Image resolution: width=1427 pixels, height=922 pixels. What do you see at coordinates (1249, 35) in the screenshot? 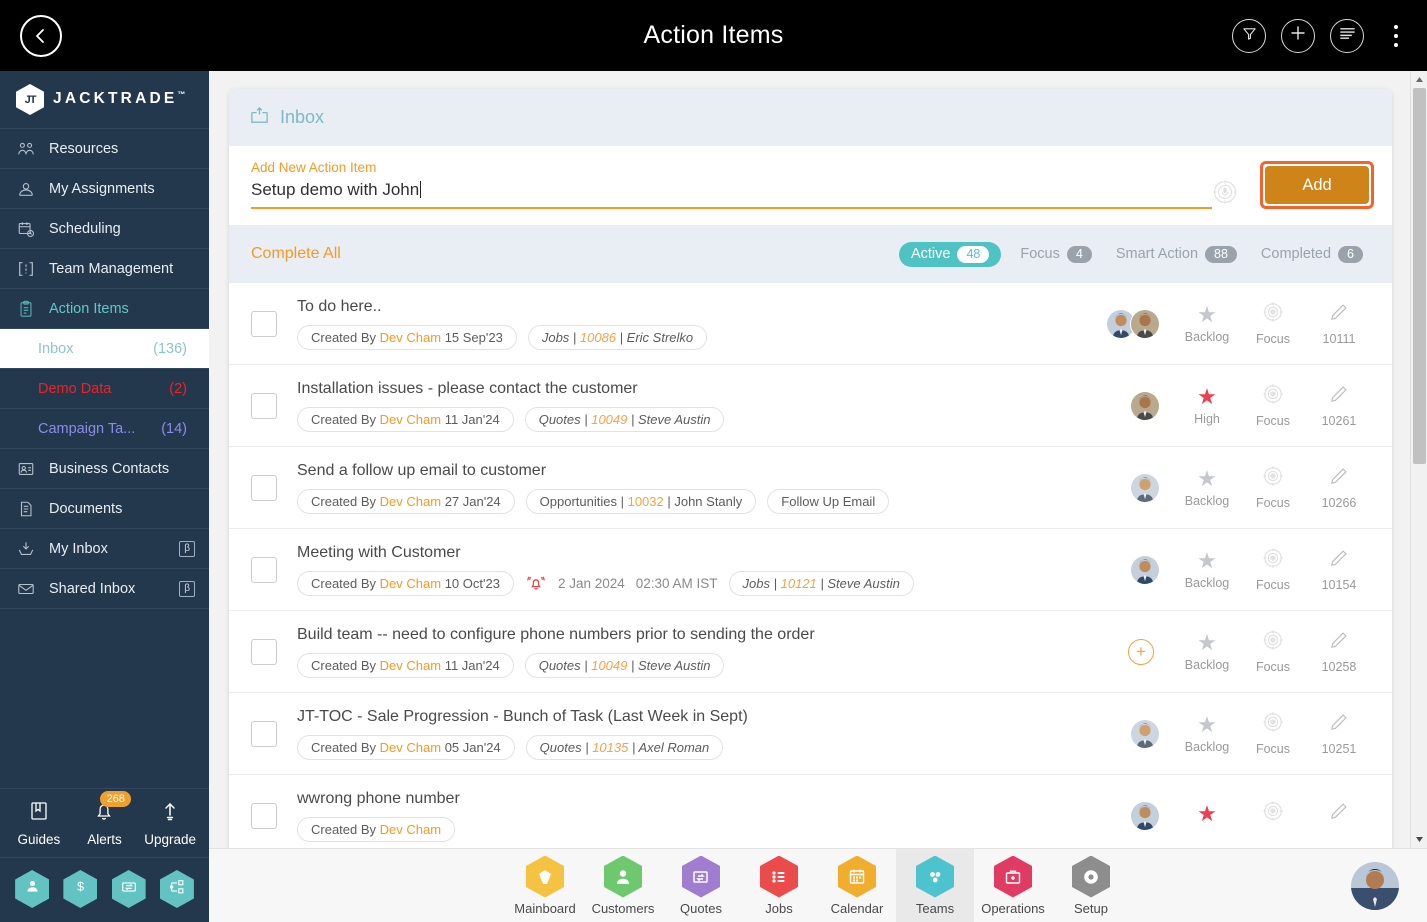
I see `filter-button` at bounding box center [1249, 35].